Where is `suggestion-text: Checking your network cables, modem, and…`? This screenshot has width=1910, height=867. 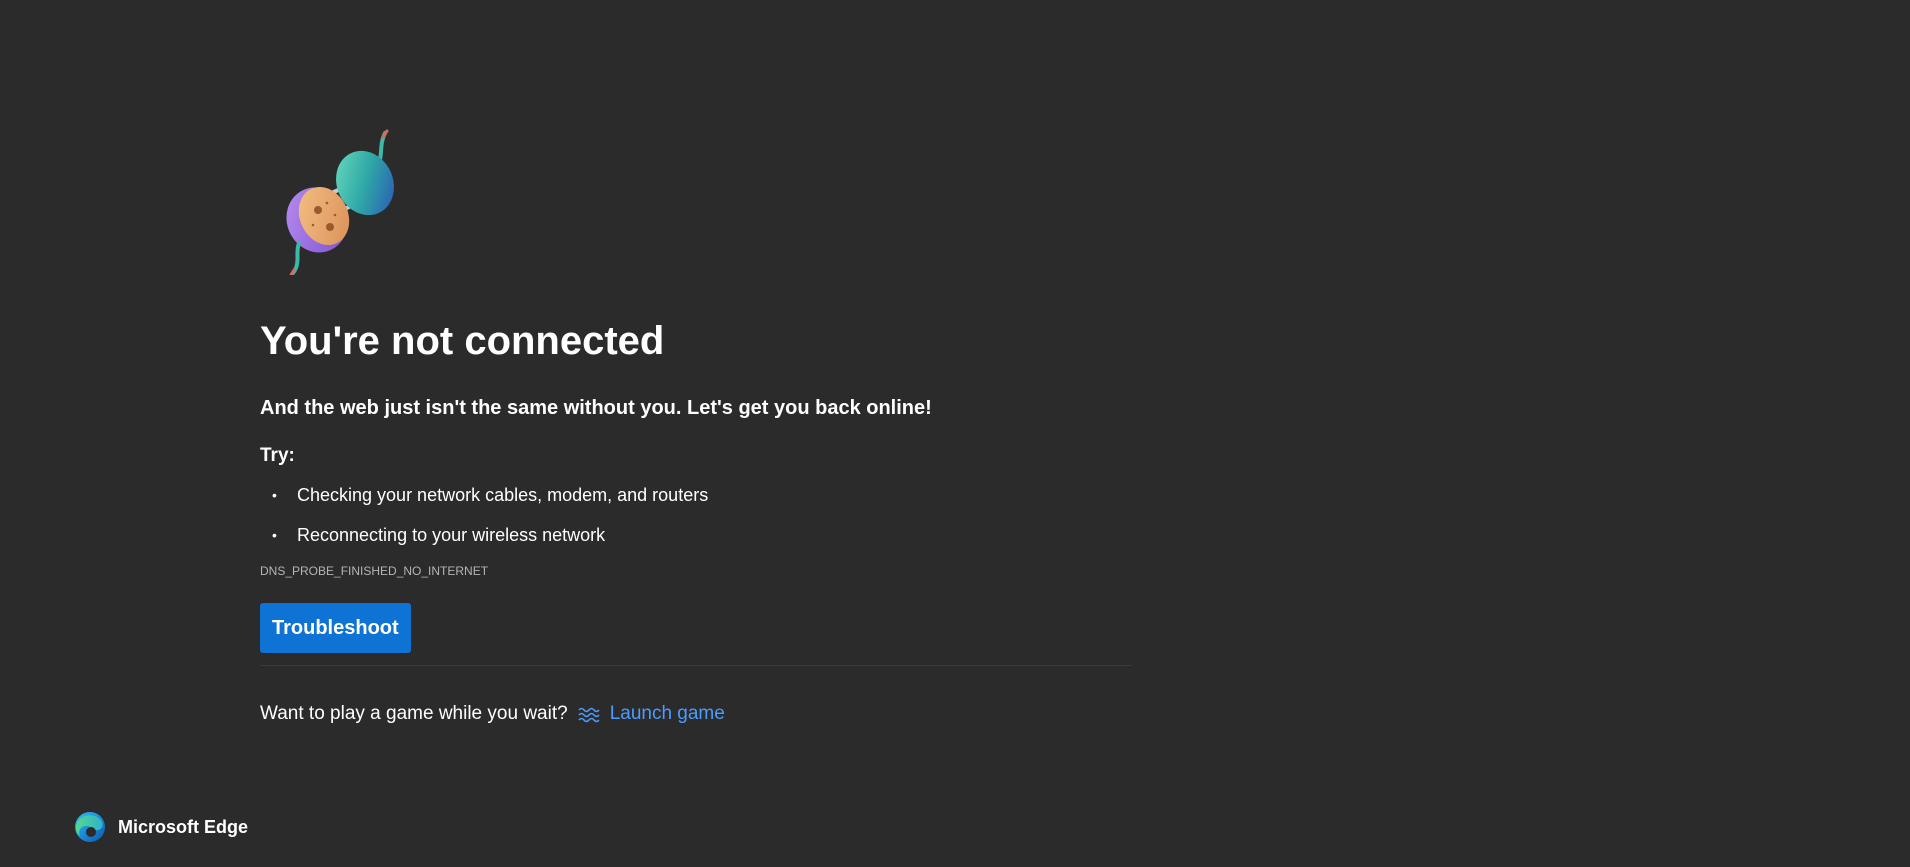 suggestion-text: Checking your network cables, modem, and… is located at coordinates (503, 495).